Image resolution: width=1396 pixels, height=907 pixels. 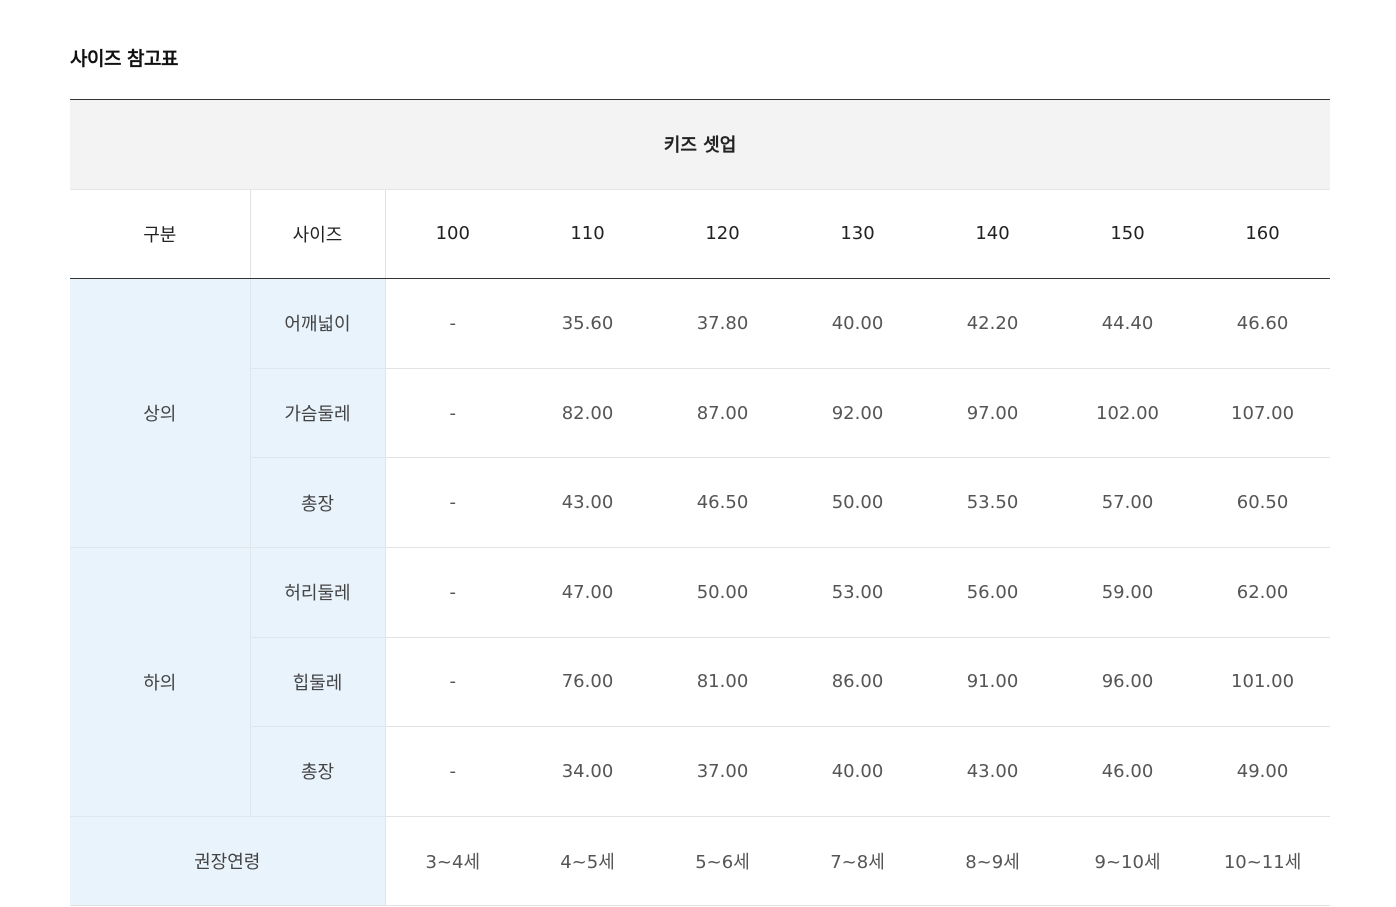 I want to click on measurement-value: 81.00, so click(x=722, y=682).